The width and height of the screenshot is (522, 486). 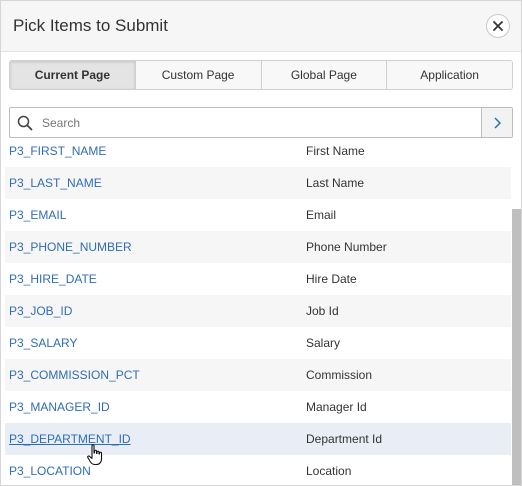 What do you see at coordinates (344, 439) in the screenshot?
I see `item-label: Department Id` at bounding box center [344, 439].